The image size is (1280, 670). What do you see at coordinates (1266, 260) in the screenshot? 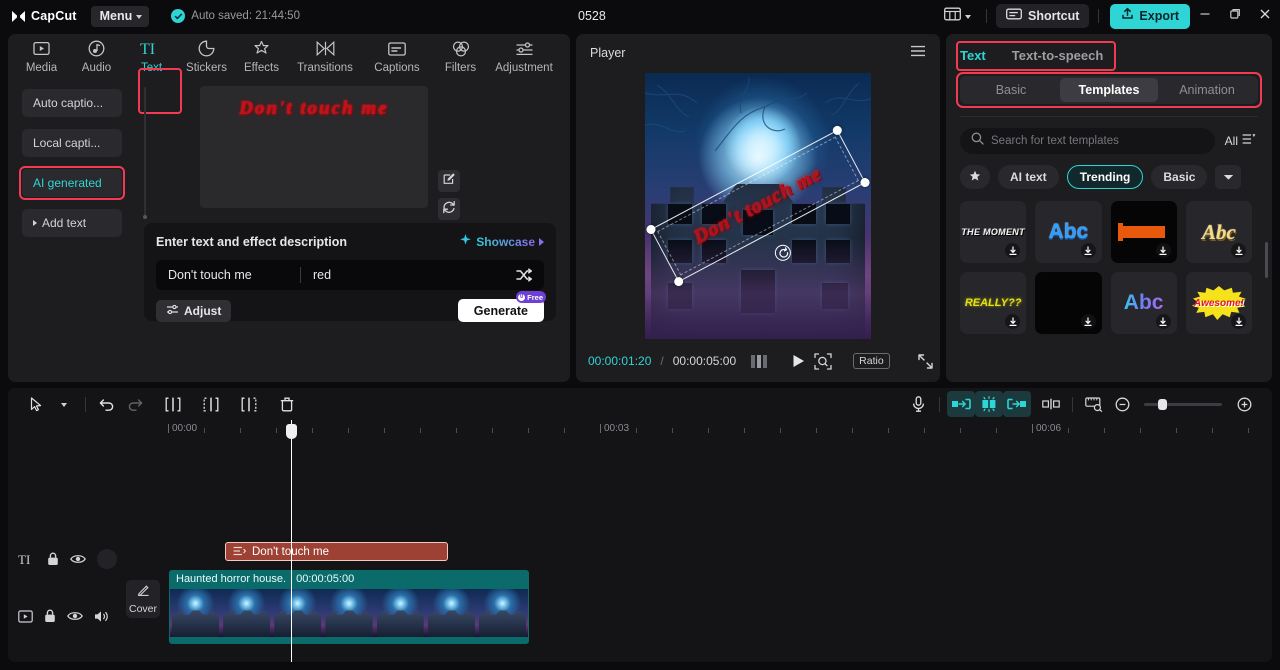
I see `template-scrollbar` at bounding box center [1266, 260].